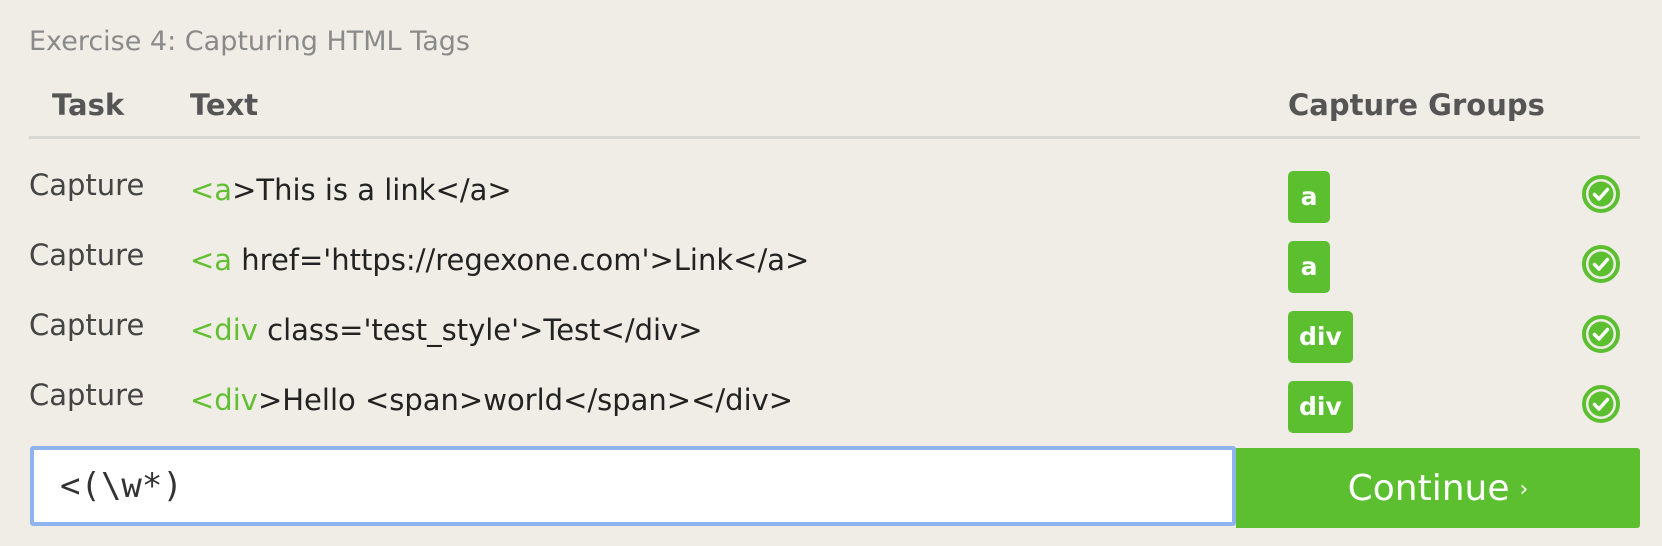  Describe the element at coordinates (831, 186) in the screenshot. I see `table-row: Capture <a>This is a link</a> a` at that location.